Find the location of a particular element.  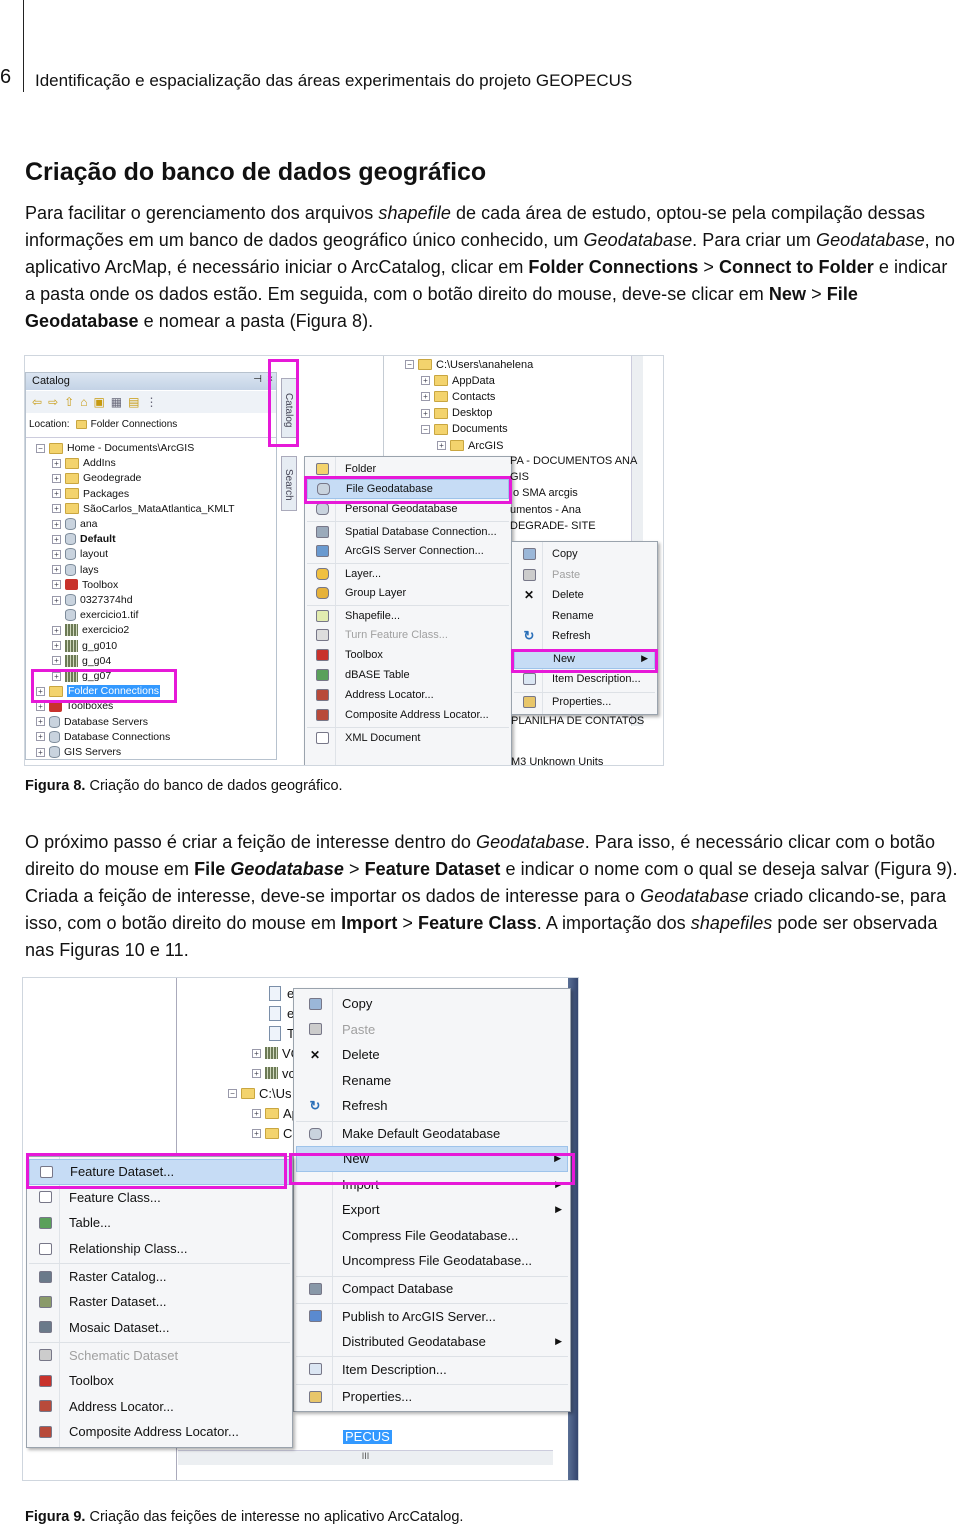

selected-geodatabase: PECUS is located at coordinates (367, 1437).